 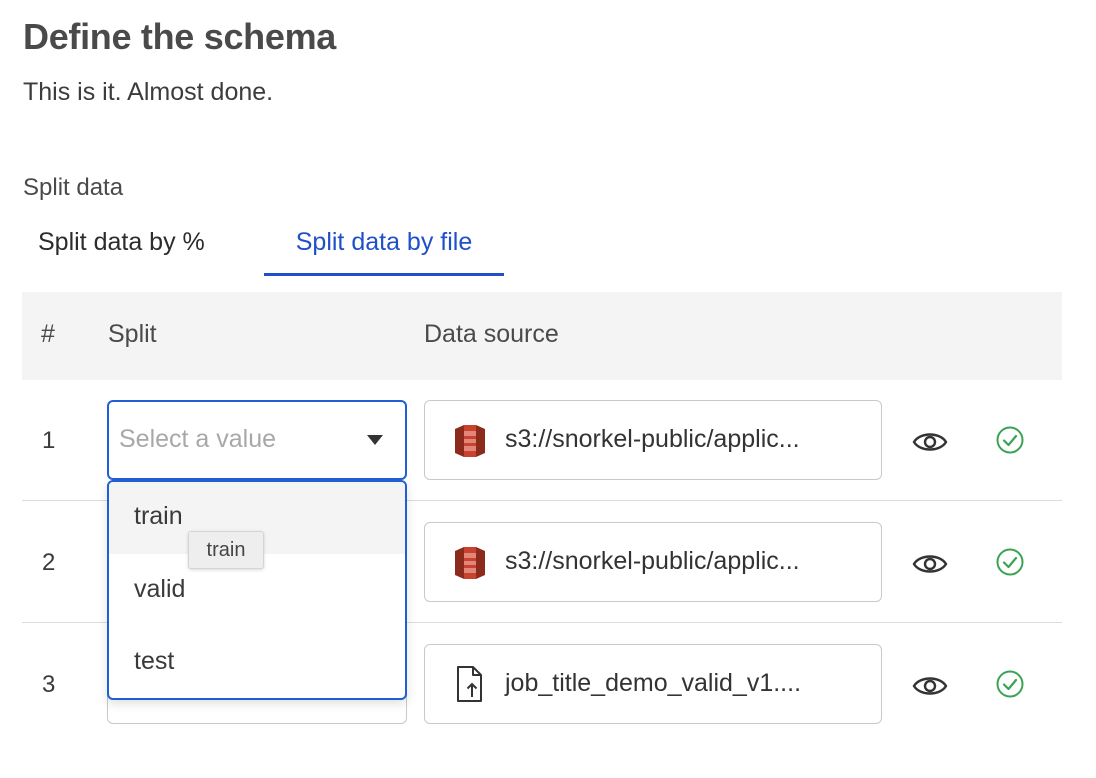 I want to click on header-data-source: Data source, so click(x=491, y=334).